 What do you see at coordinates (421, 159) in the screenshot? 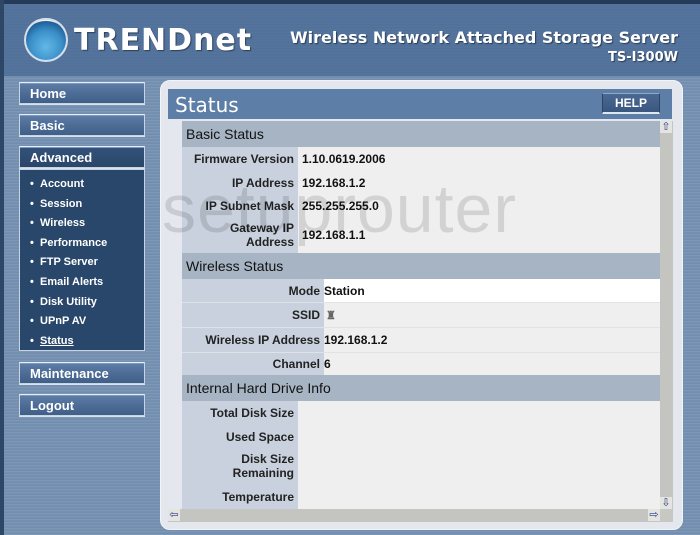
I see `table-row: Firmware Version 1.10.0619.2006` at bounding box center [421, 159].